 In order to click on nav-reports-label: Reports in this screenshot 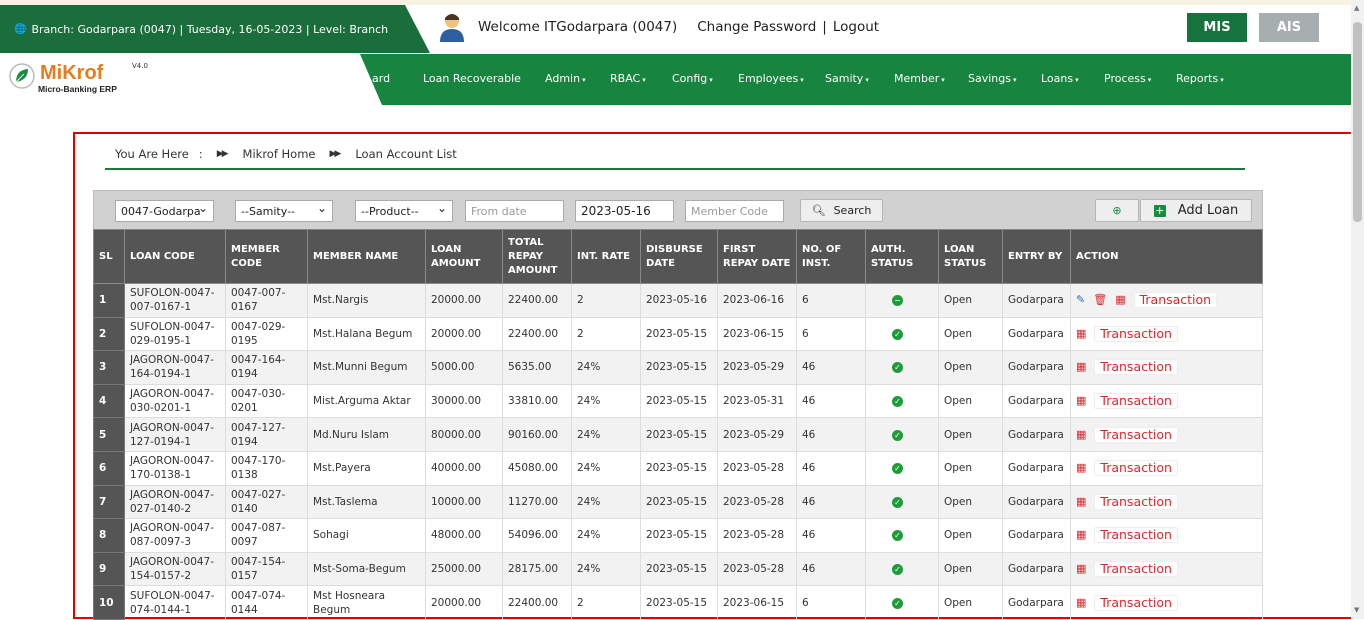, I will do `click(1197, 78)`.